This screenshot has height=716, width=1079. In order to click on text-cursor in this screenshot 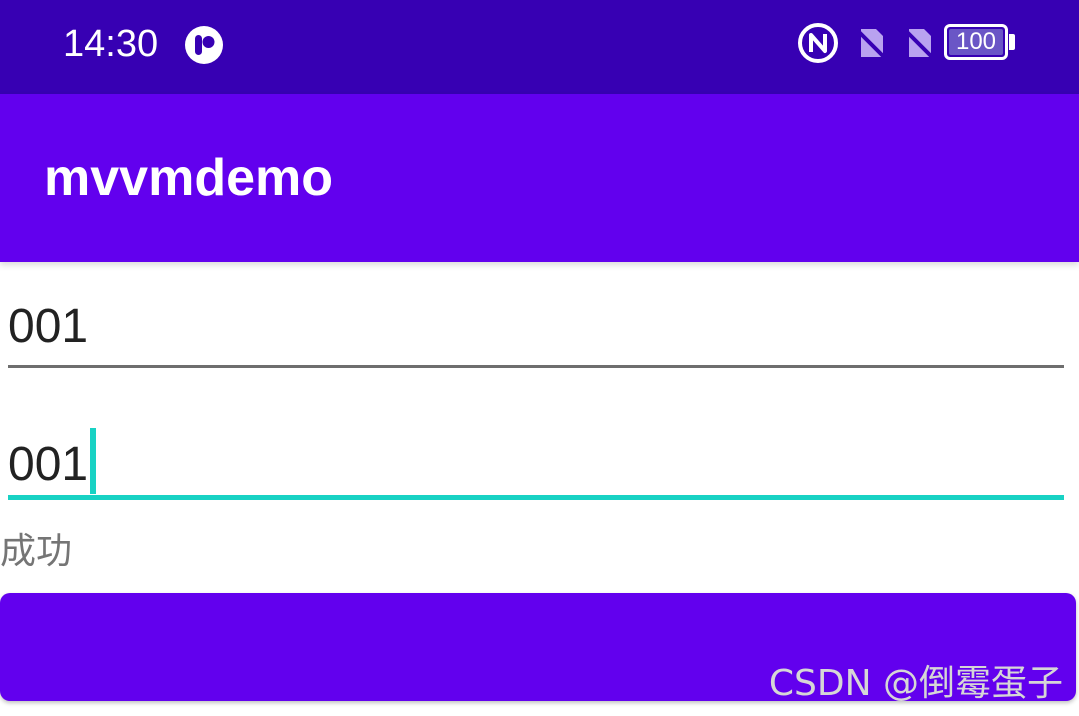, I will do `click(93, 461)`.